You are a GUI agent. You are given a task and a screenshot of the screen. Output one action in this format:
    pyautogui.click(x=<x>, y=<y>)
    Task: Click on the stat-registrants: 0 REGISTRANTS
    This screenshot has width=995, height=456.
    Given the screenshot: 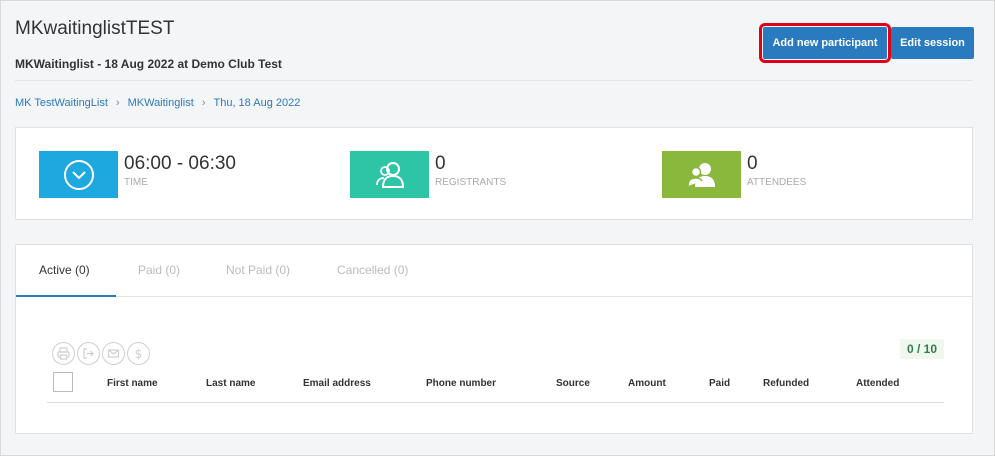 What is the action you would take?
    pyautogui.click(x=428, y=174)
    